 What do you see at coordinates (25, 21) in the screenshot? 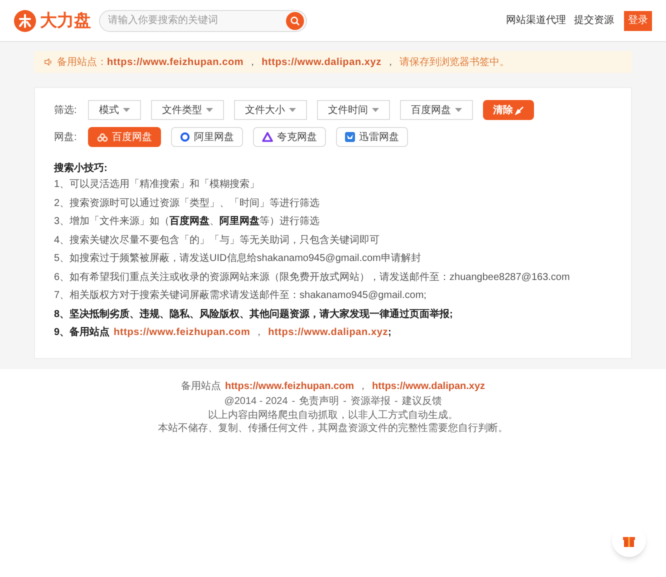
I see `logo-icon` at bounding box center [25, 21].